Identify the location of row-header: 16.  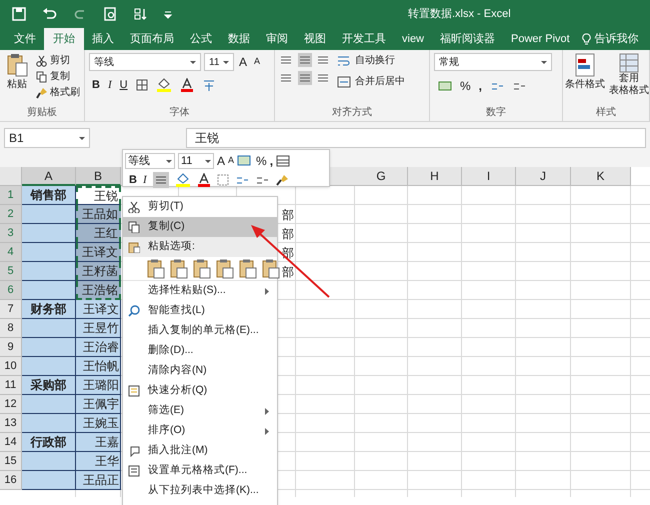
(11, 480).